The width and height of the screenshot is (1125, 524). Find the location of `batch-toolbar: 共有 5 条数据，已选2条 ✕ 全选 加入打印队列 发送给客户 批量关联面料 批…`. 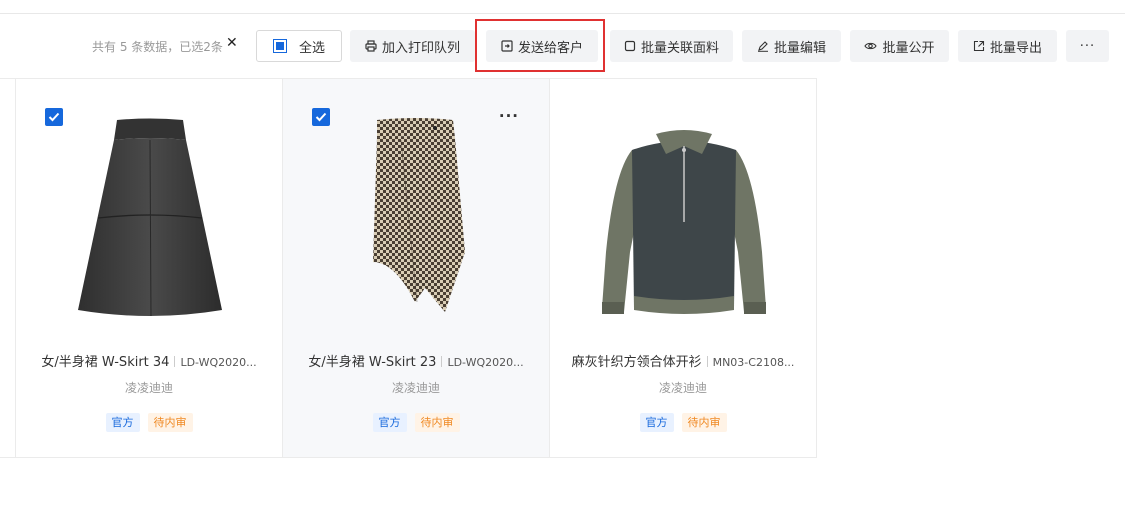

batch-toolbar: 共有 5 条数据，已选2条 ✕ 全选 加入打印队列 发送给客户 批量关联面料 批… is located at coordinates (562, 46).